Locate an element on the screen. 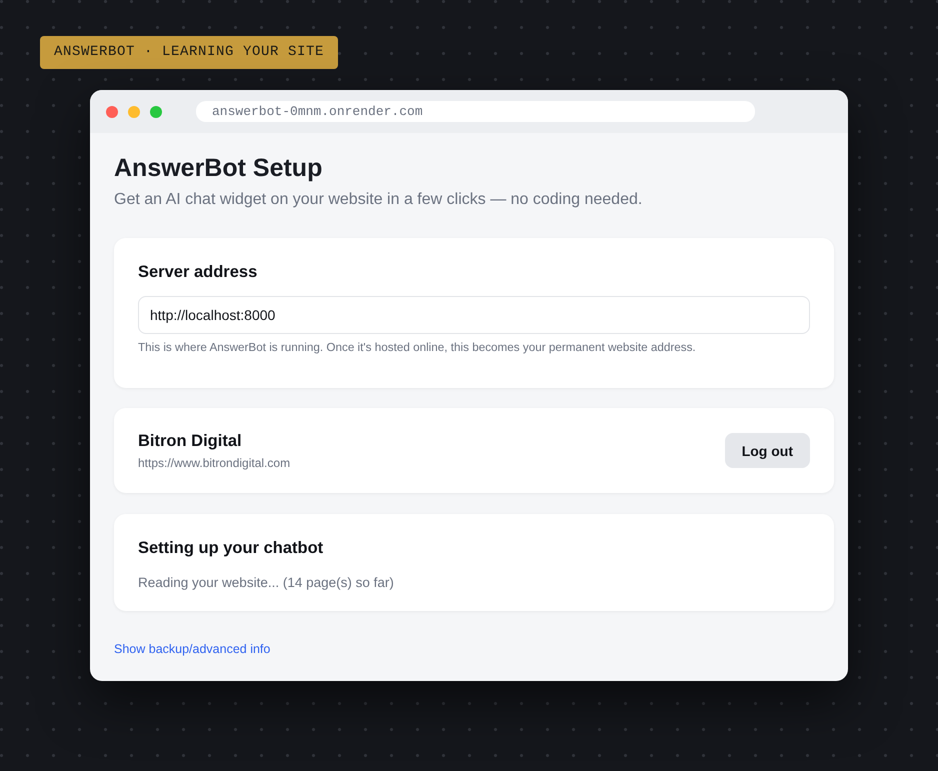  page-subtitle: Get an AI chat widget on your website in a few clicks — no coding needed. is located at coordinates (378, 200).